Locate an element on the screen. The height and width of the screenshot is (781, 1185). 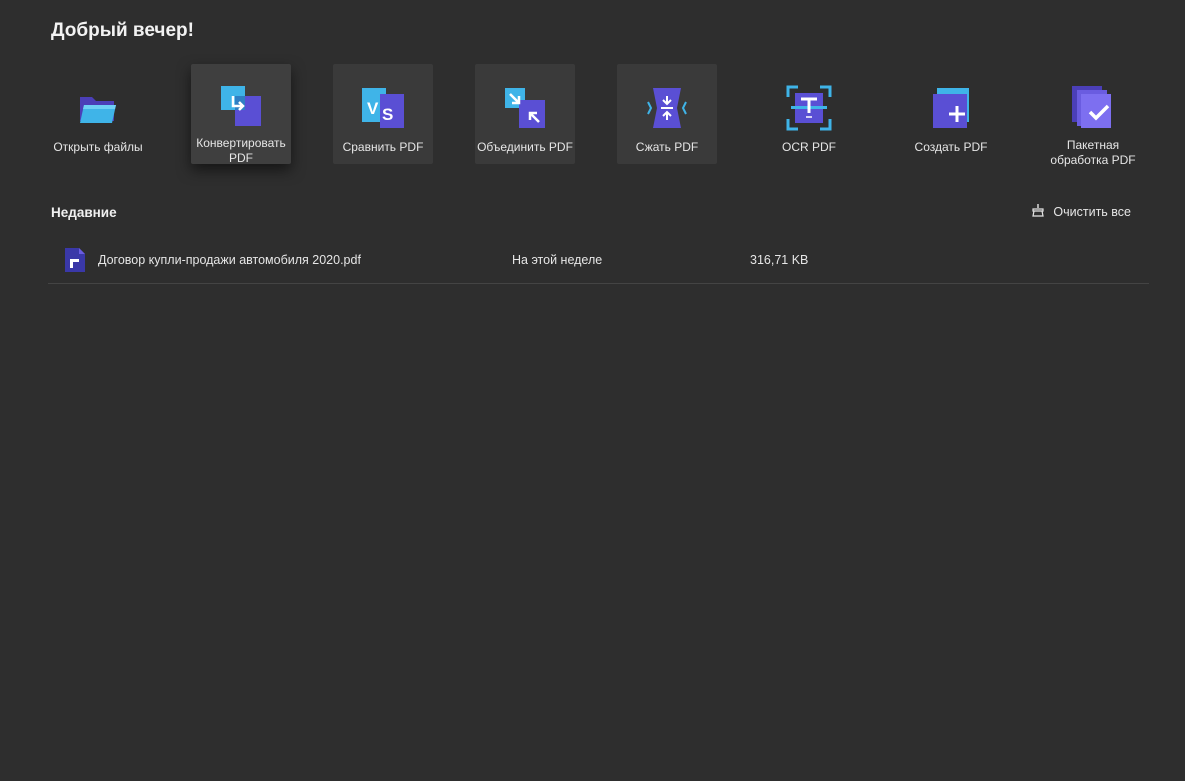
file-date: На этой неделе is located at coordinates (557, 260).